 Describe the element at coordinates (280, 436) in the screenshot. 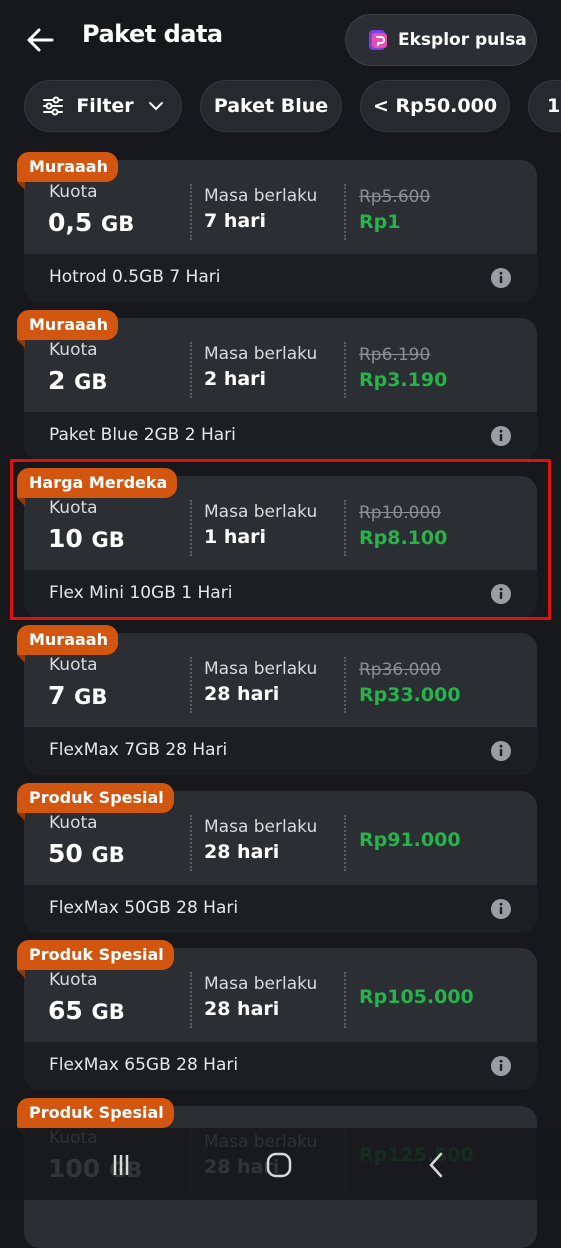

I see `package-footer: Paket Blue 2GB 2 Hari` at that location.